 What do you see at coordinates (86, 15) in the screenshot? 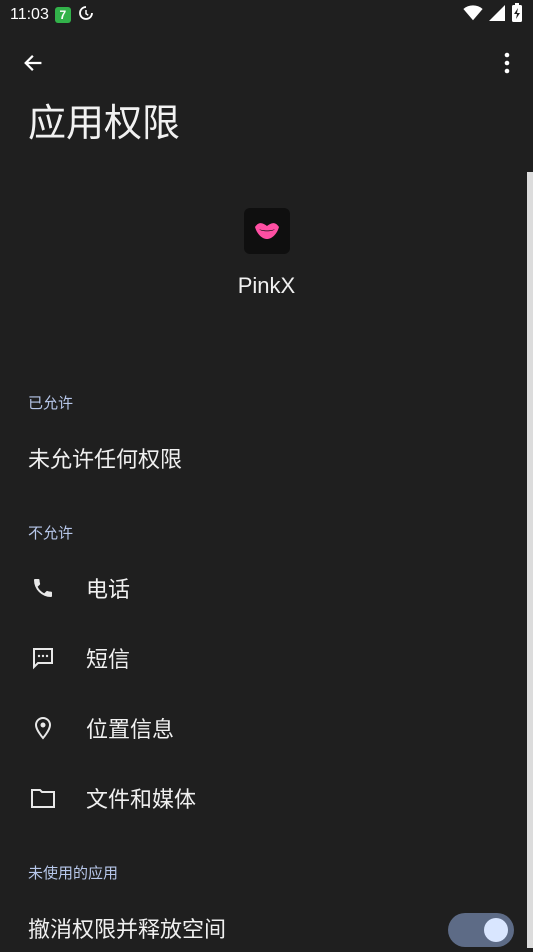
I see `sync-icon` at bounding box center [86, 15].